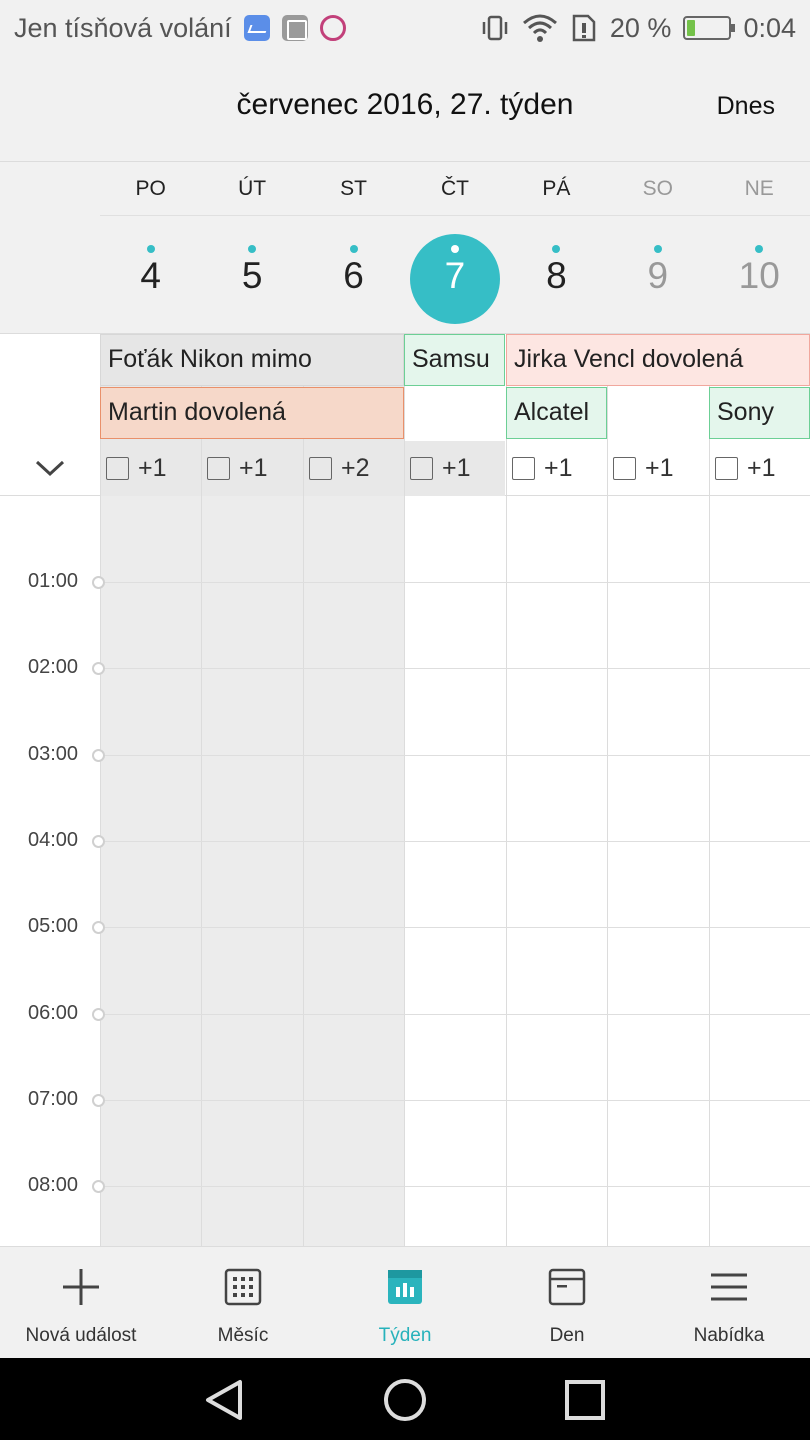 The image size is (810, 1440). I want to click on vibrate-icon, so click(495, 28).